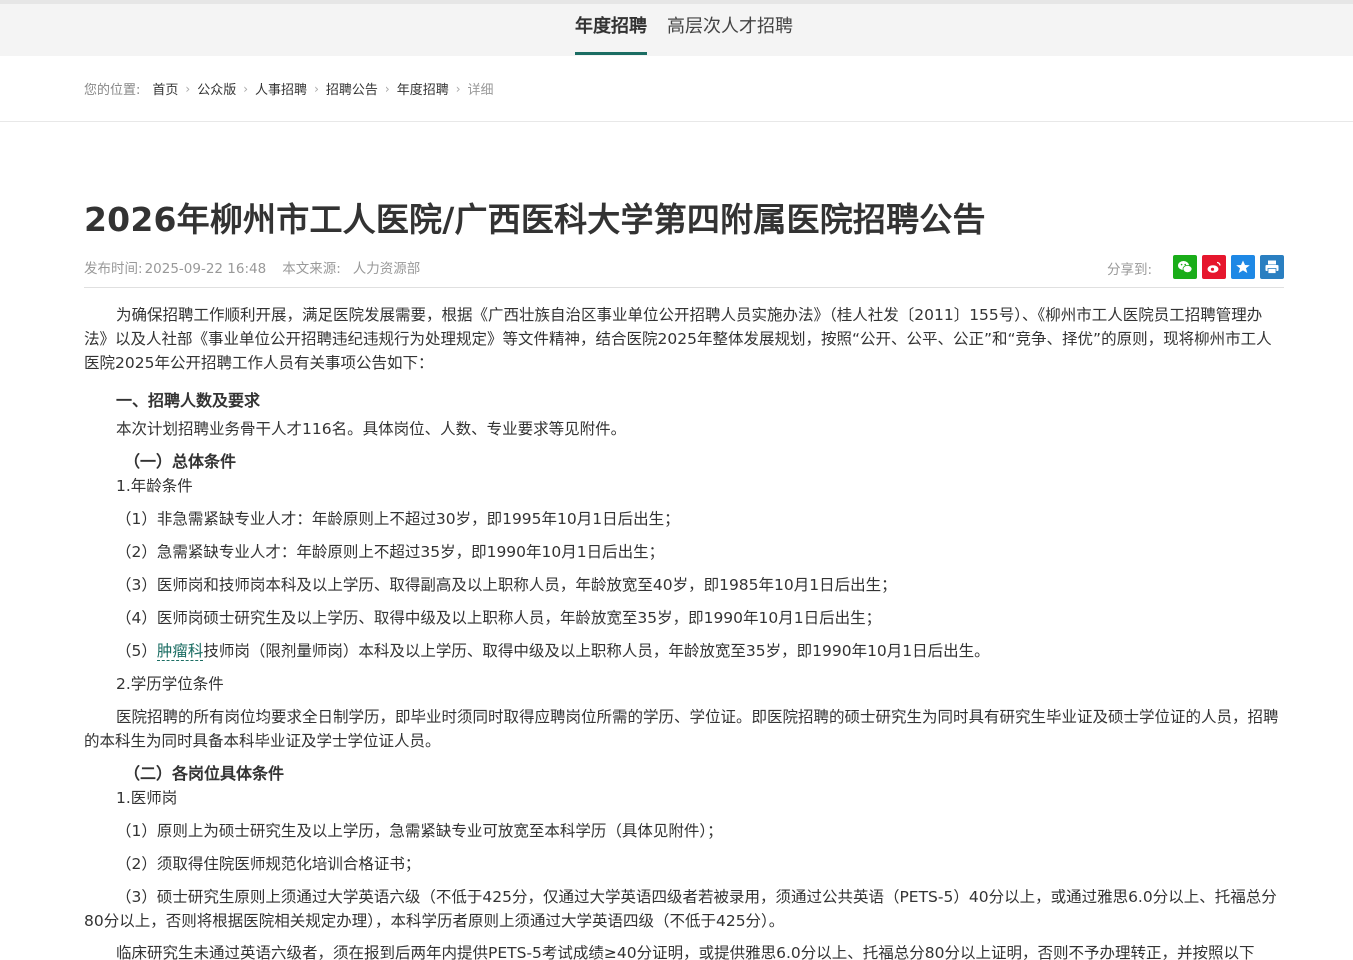  What do you see at coordinates (311, 269) in the screenshot?
I see `source-label: 本文来源:` at bounding box center [311, 269].